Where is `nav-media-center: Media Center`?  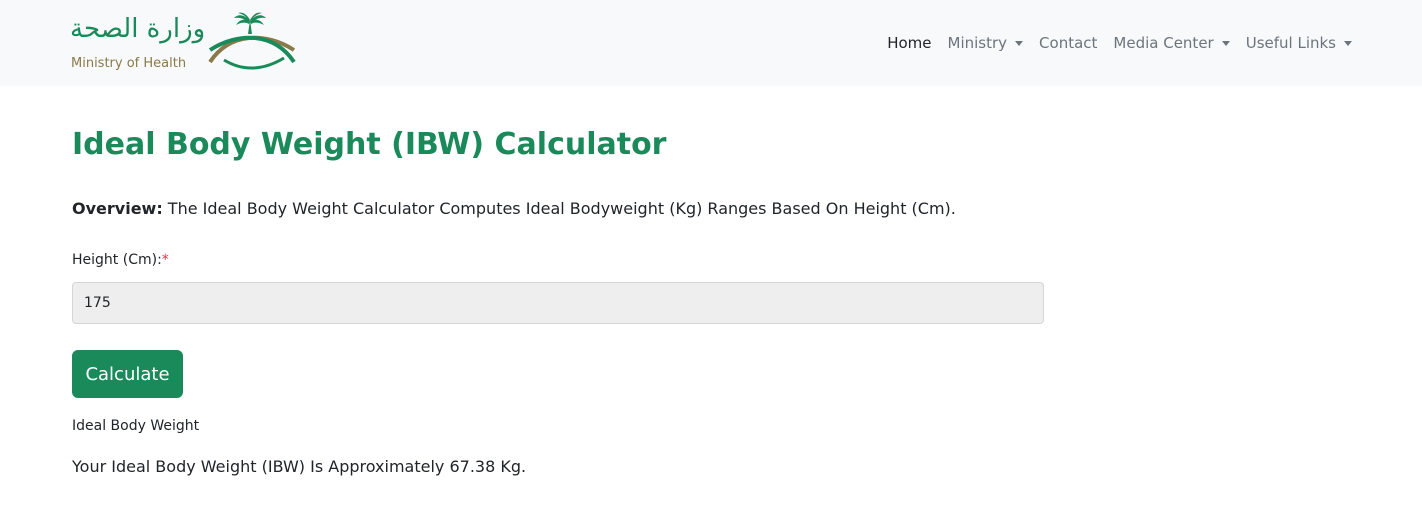 nav-media-center: Media Center is located at coordinates (1171, 43).